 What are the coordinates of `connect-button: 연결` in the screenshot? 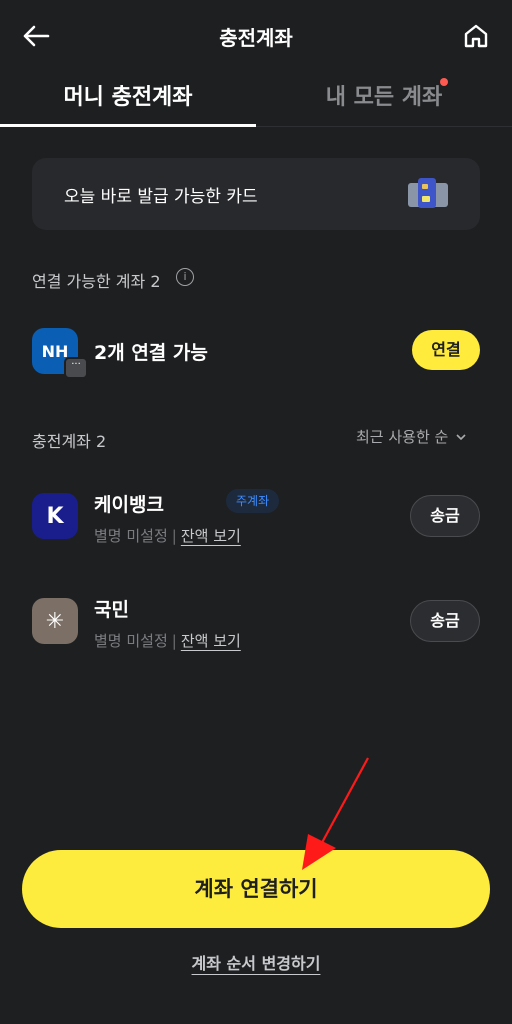 It's located at (446, 350).